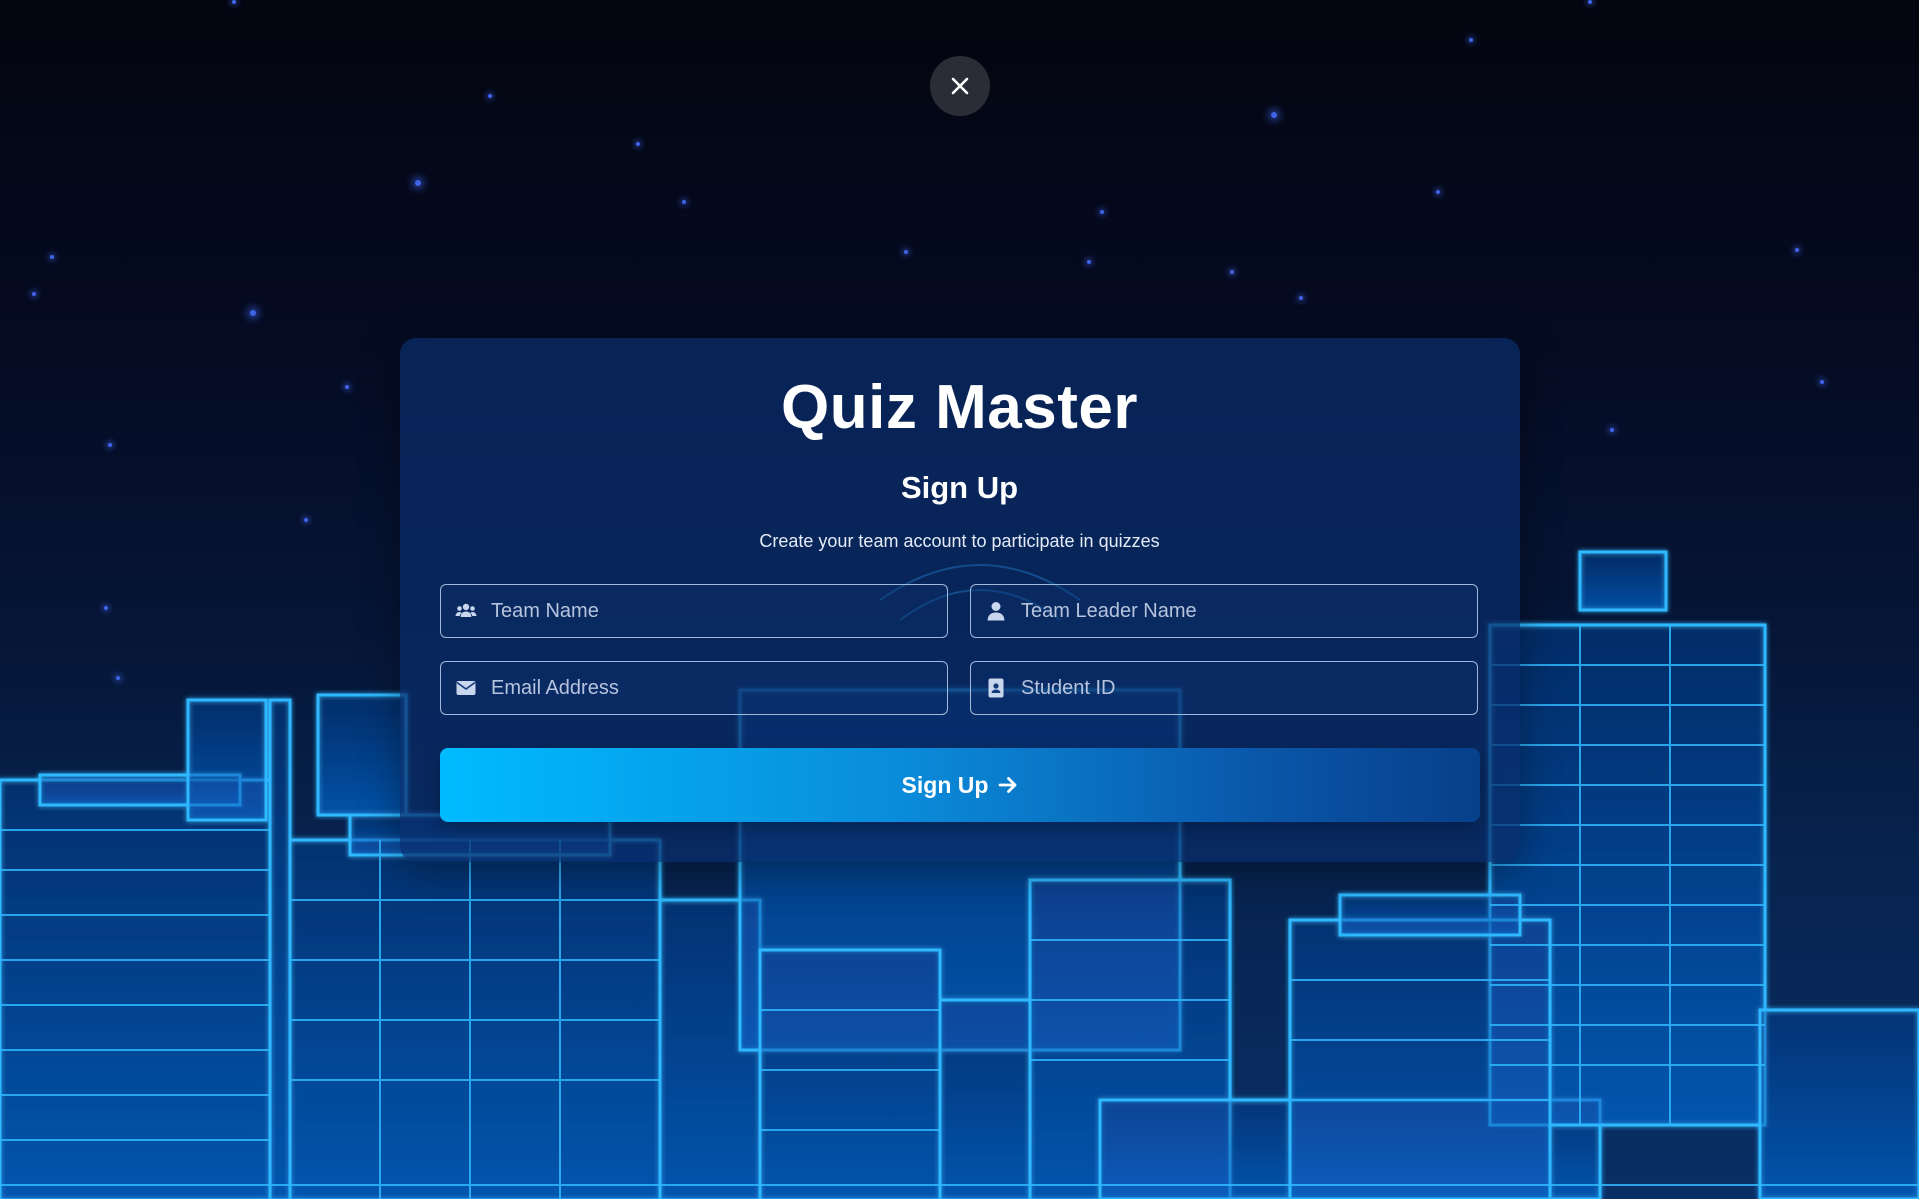 This screenshot has width=1919, height=1199. I want to click on student-id-input, so click(1248, 688).